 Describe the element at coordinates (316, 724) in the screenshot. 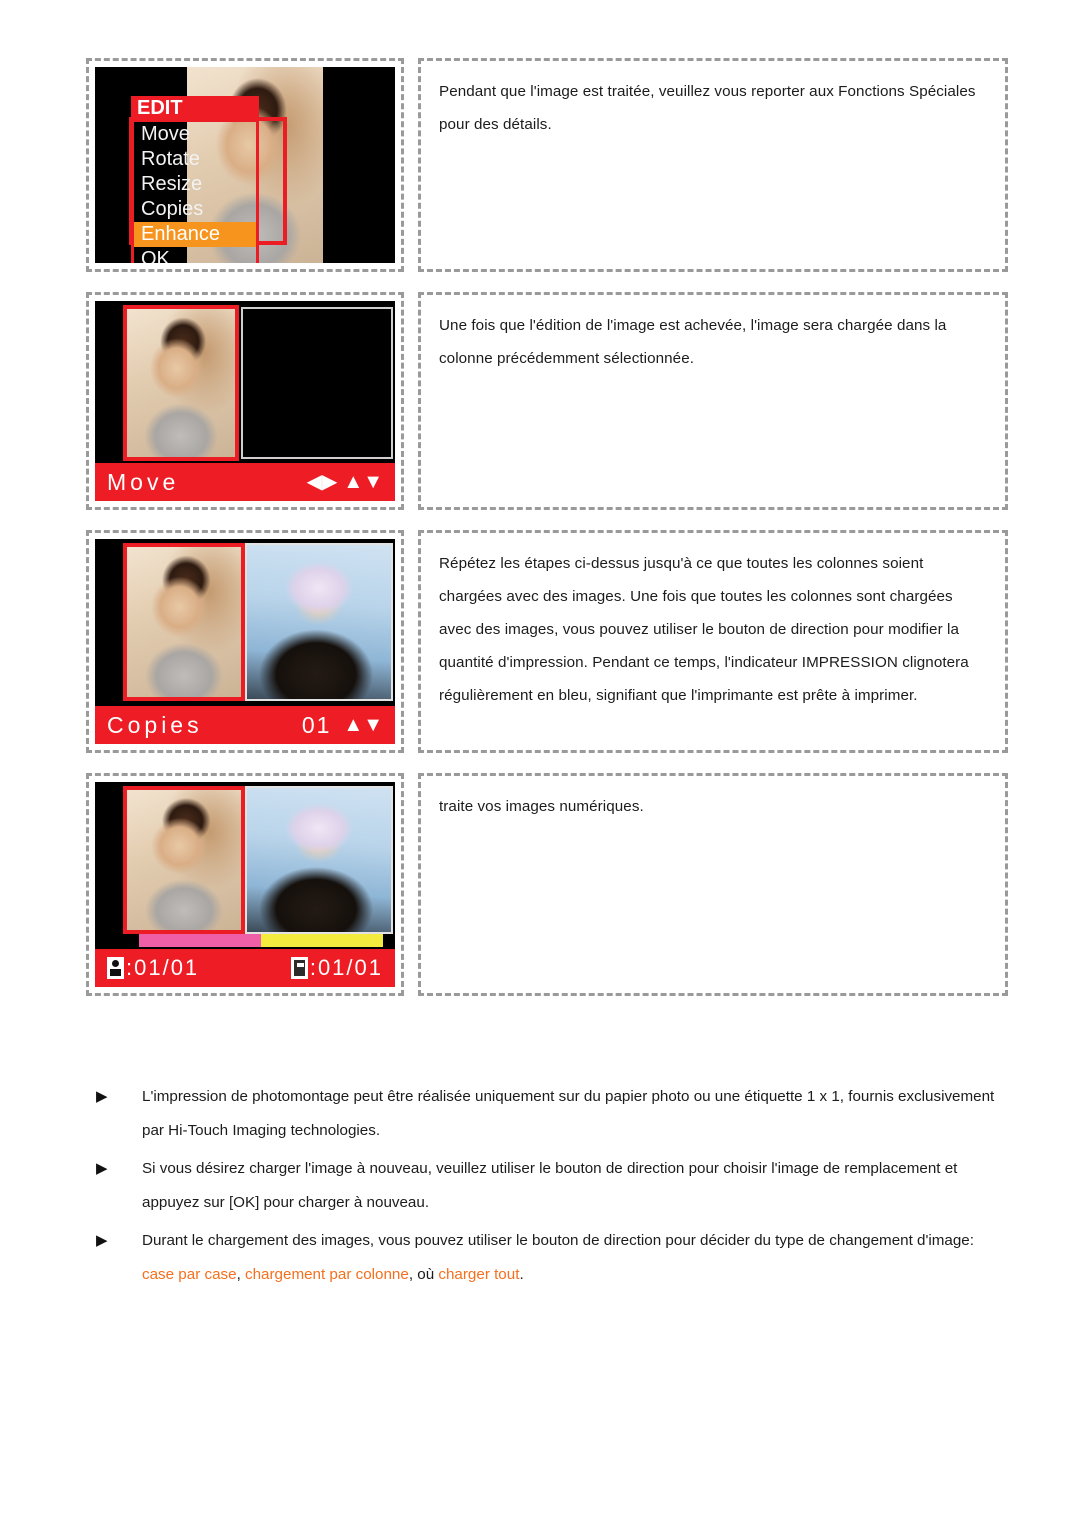

I see `copies-count: 01` at that location.